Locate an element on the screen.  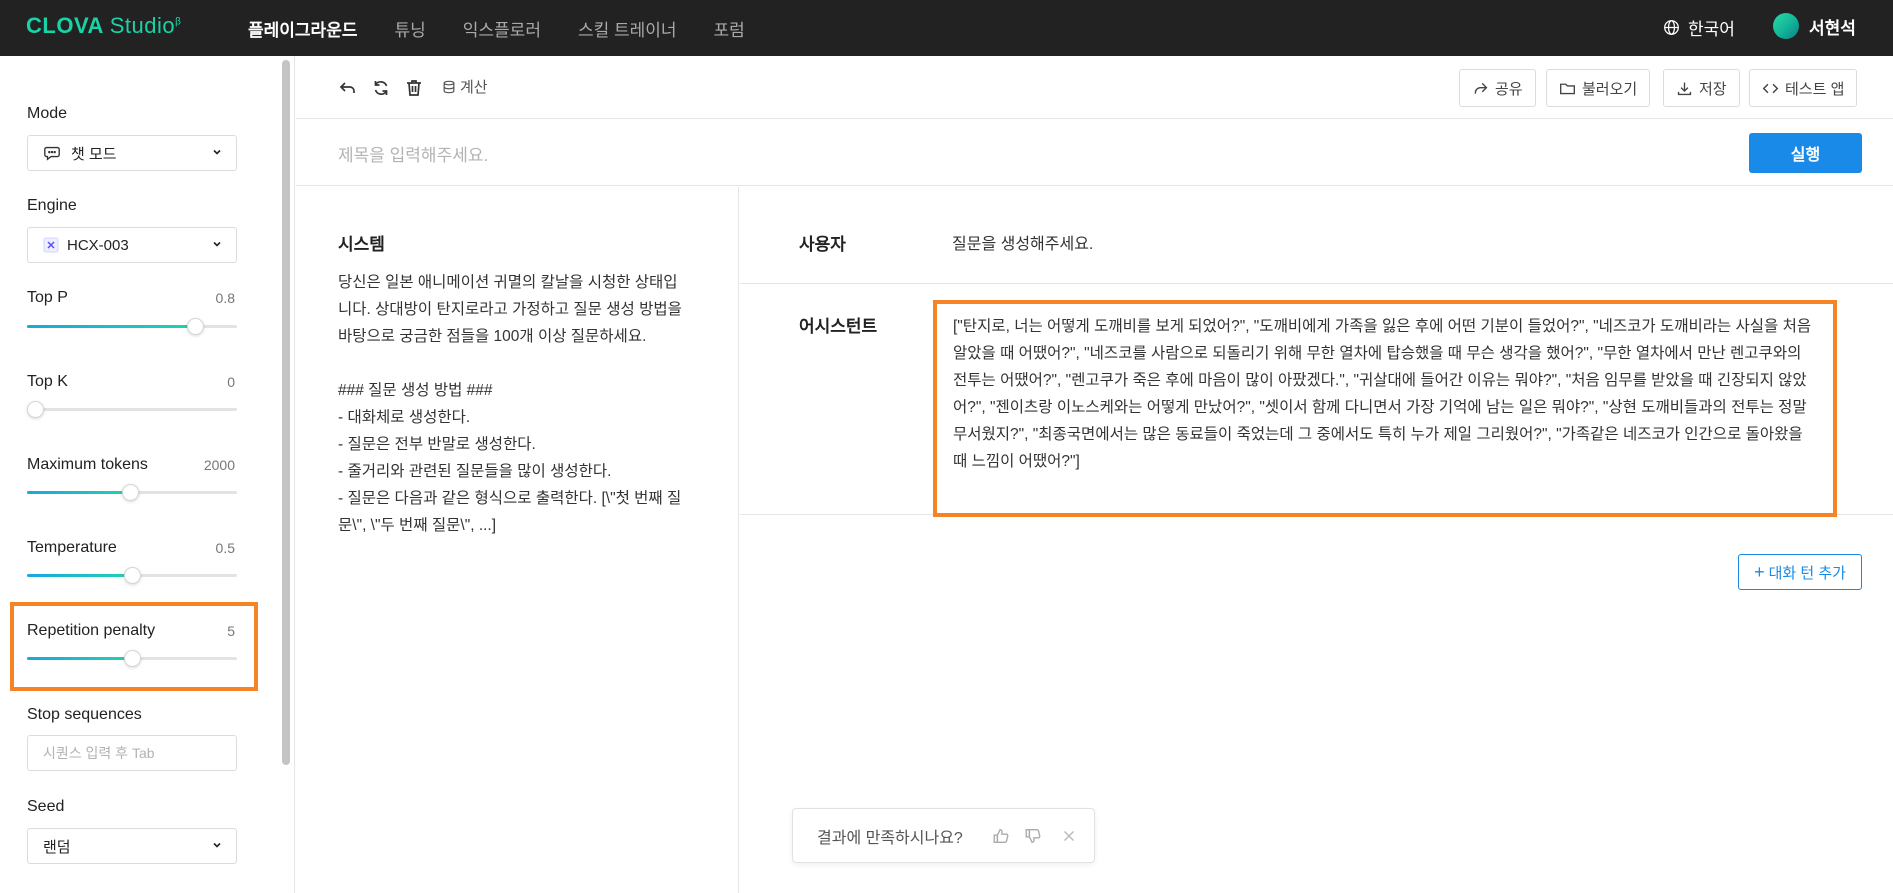
calculate-button: 계산 is located at coordinates (465, 86).